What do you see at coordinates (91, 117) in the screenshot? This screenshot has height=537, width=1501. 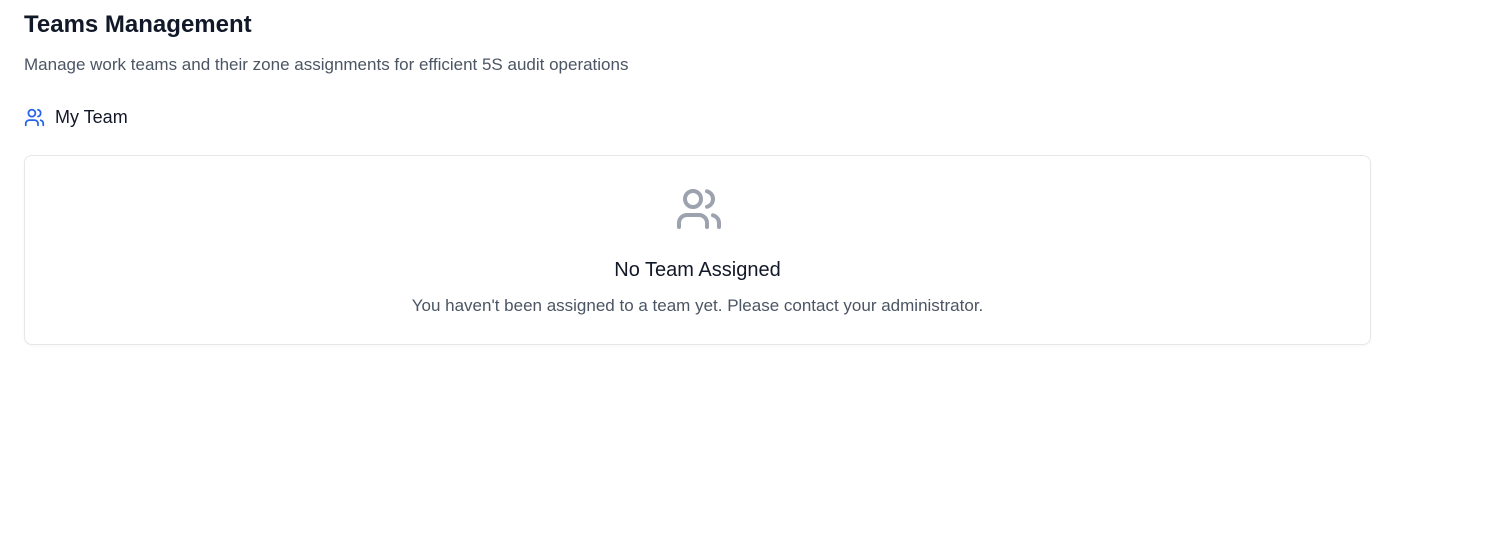 I see `section-title: My Team` at bounding box center [91, 117].